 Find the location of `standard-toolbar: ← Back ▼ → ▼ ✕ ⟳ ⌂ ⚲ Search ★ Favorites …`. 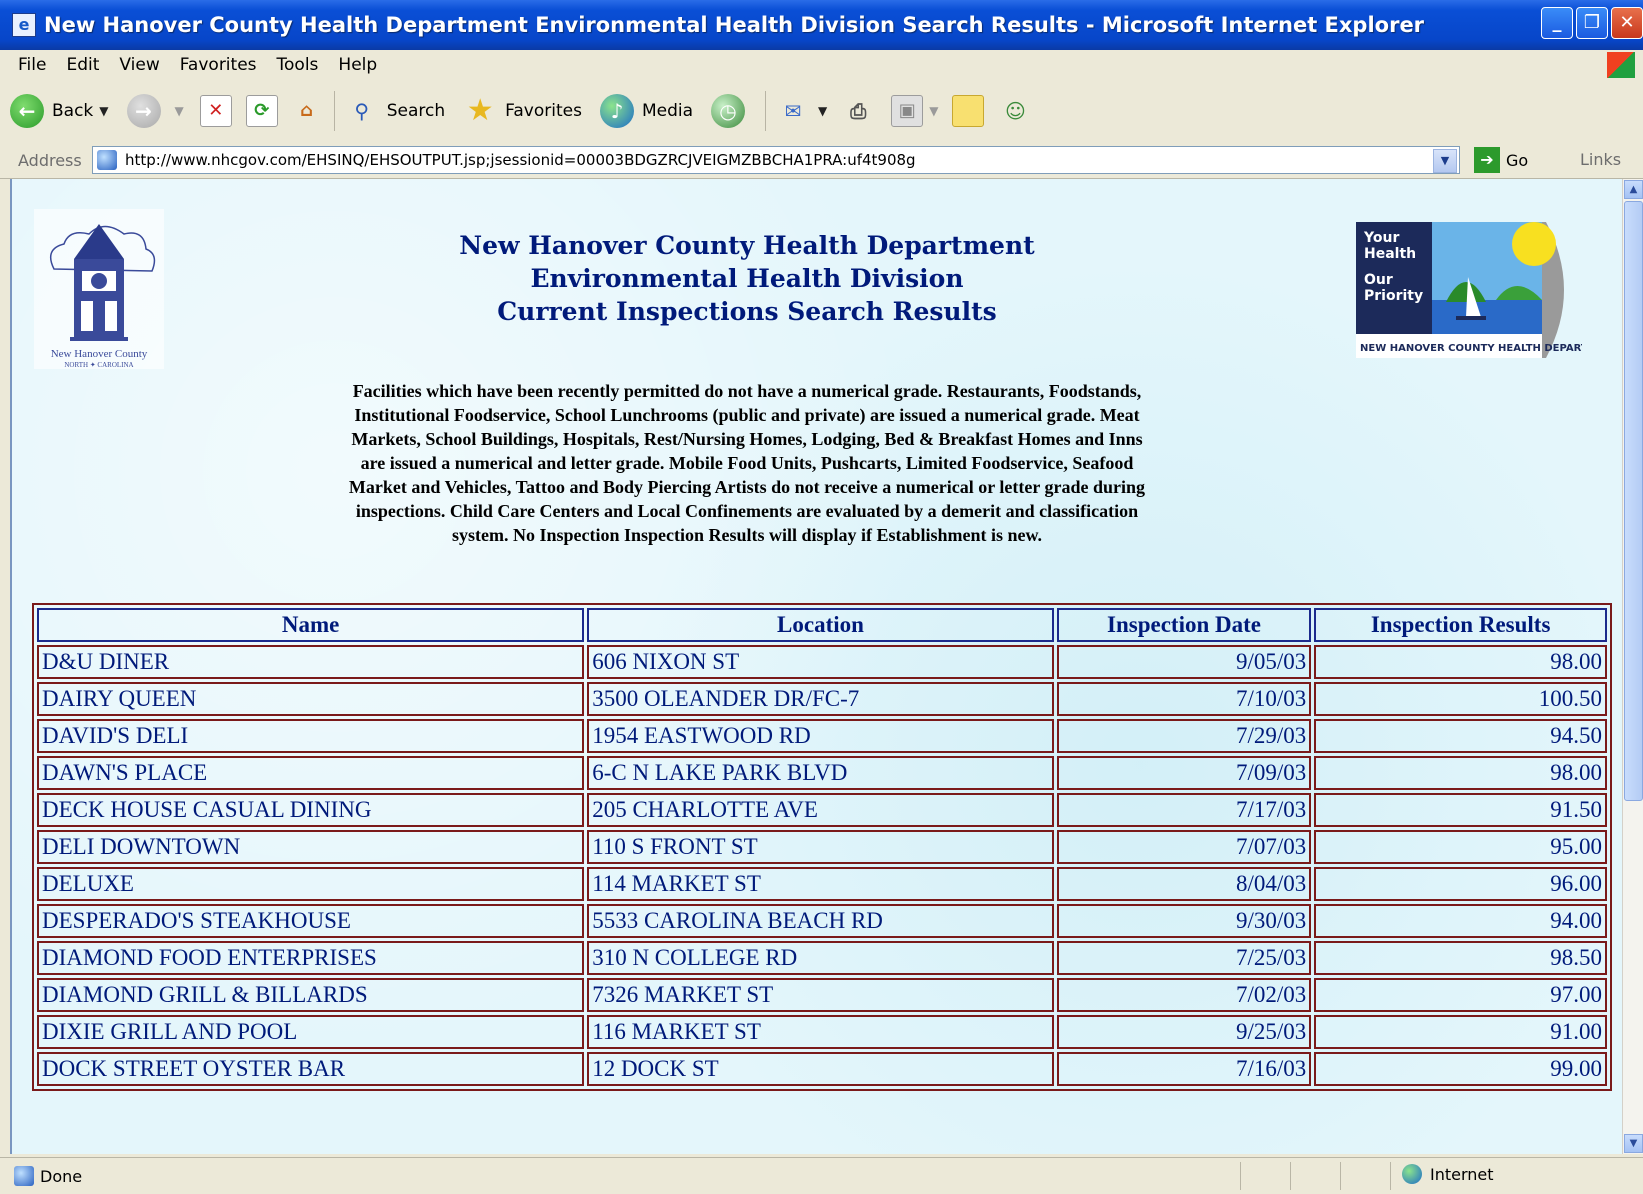

standard-toolbar: ← Back ▼ → ▼ ✕ ⟳ ⌂ ⚲ Search ★ Favorites … is located at coordinates (821, 111).